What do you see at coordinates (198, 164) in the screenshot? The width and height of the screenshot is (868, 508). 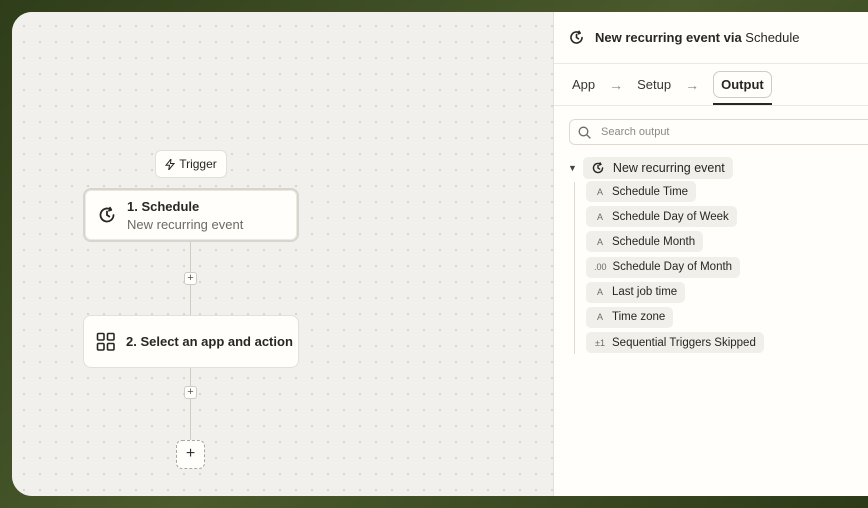 I see `trigger-label: Trigger` at bounding box center [198, 164].